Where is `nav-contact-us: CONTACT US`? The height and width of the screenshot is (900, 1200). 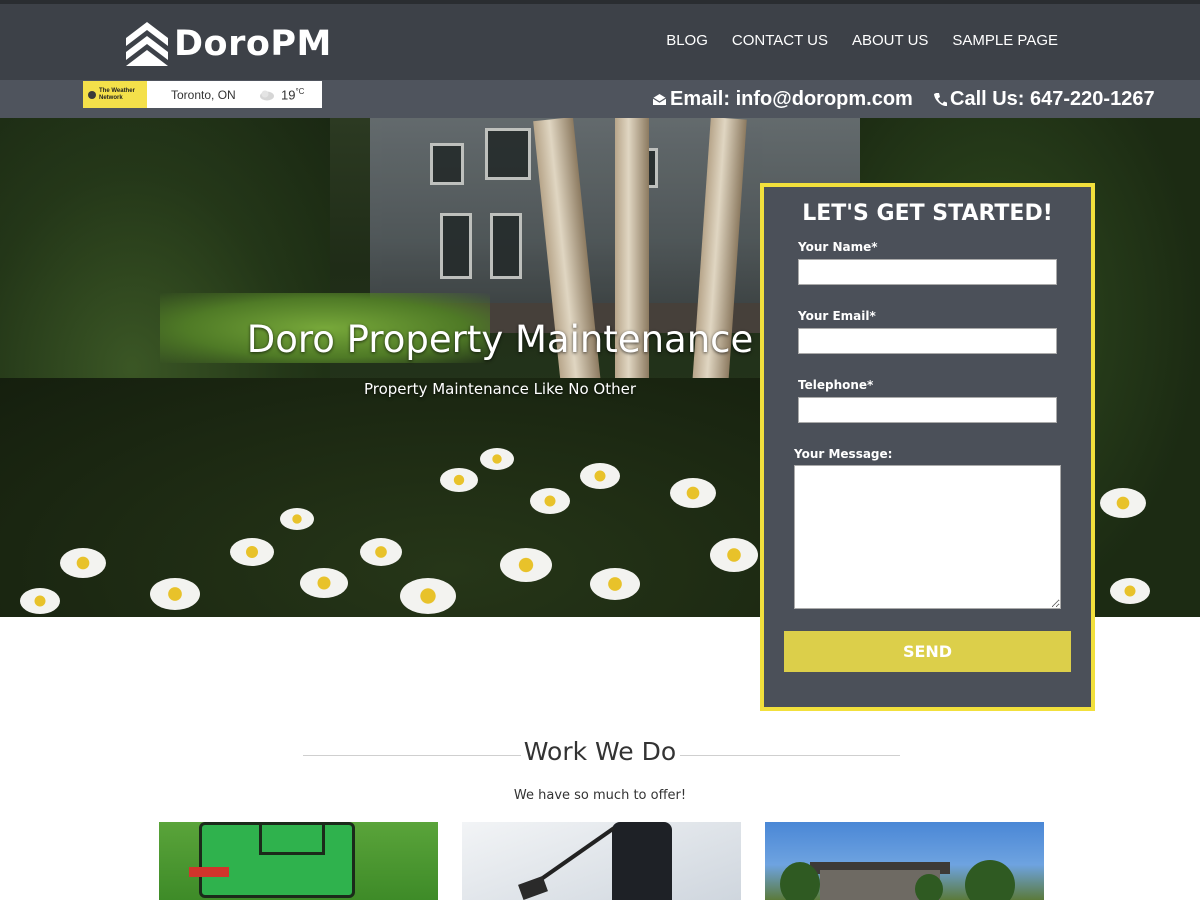
nav-contact-us: CONTACT US is located at coordinates (780, 40).